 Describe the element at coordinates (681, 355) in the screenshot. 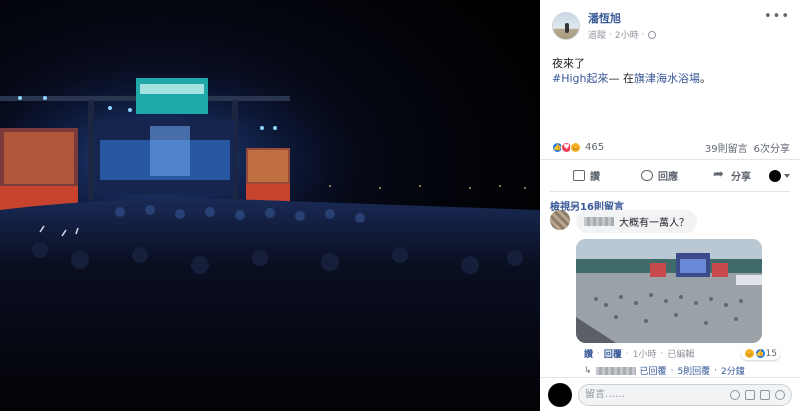

I see `comment-edited: 已編輯` at that location.